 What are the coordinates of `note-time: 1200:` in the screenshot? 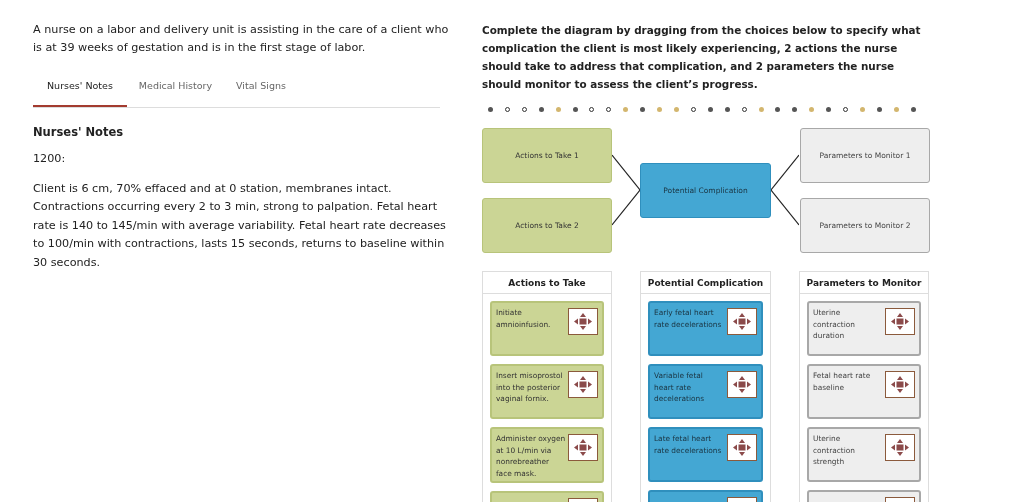 It's located at (50, 159).